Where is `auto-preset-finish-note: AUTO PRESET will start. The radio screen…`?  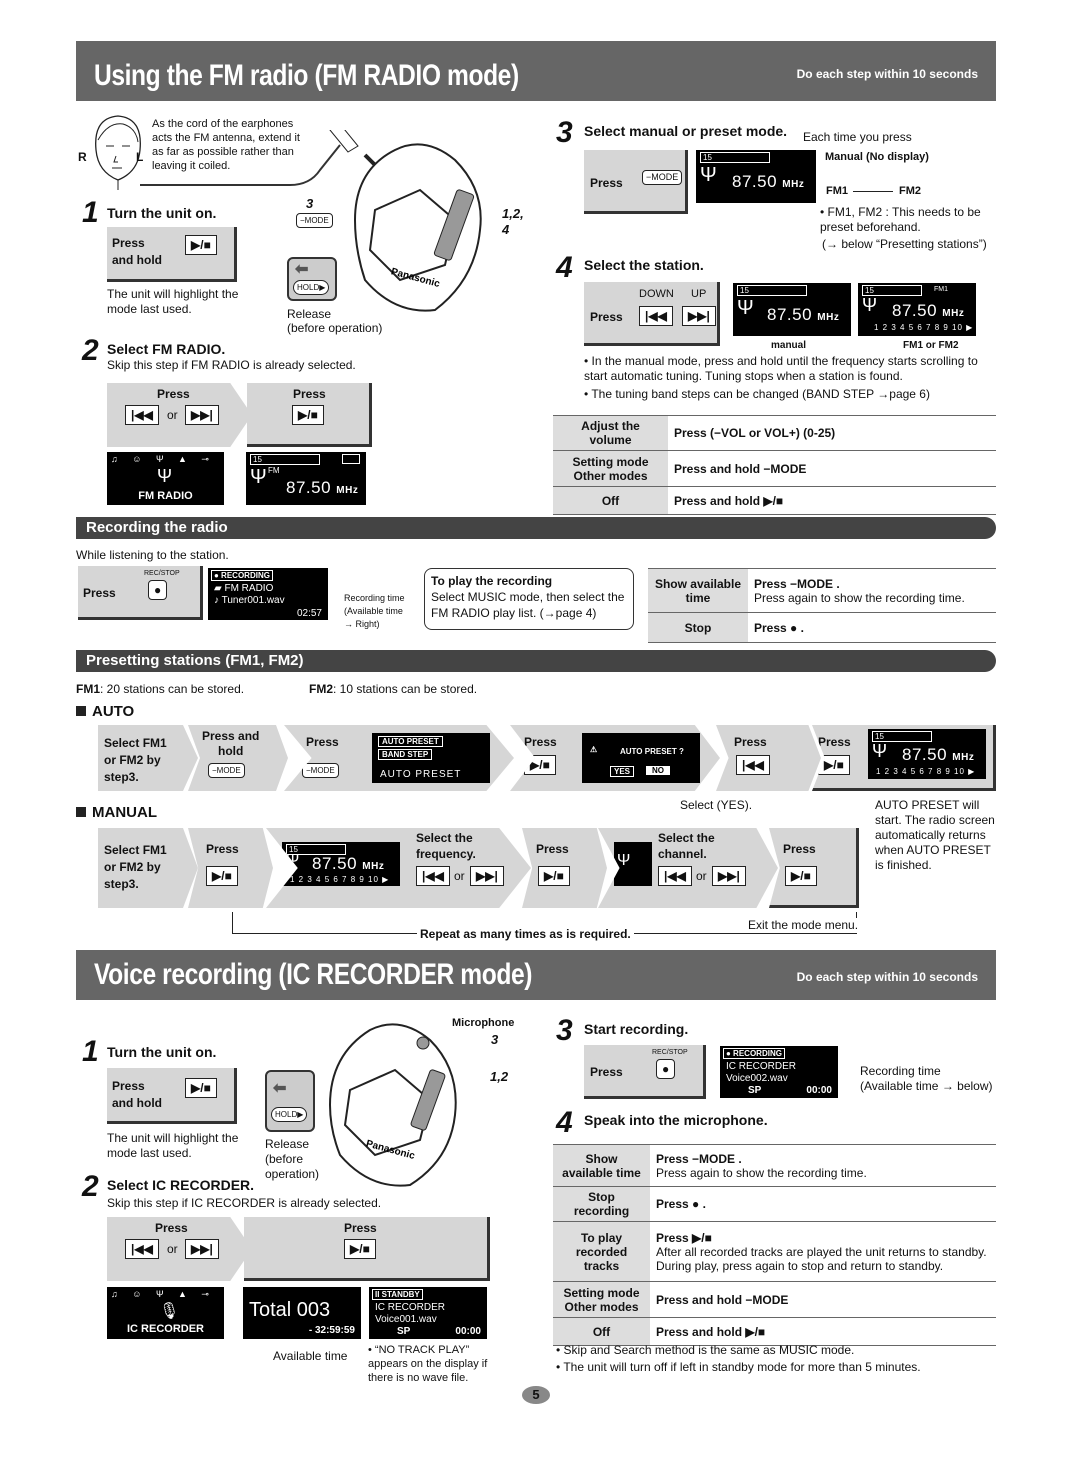 auto-preset-finish-note: AUTO PRESET will start. The radio screen… is located at coordinates (935, 835).